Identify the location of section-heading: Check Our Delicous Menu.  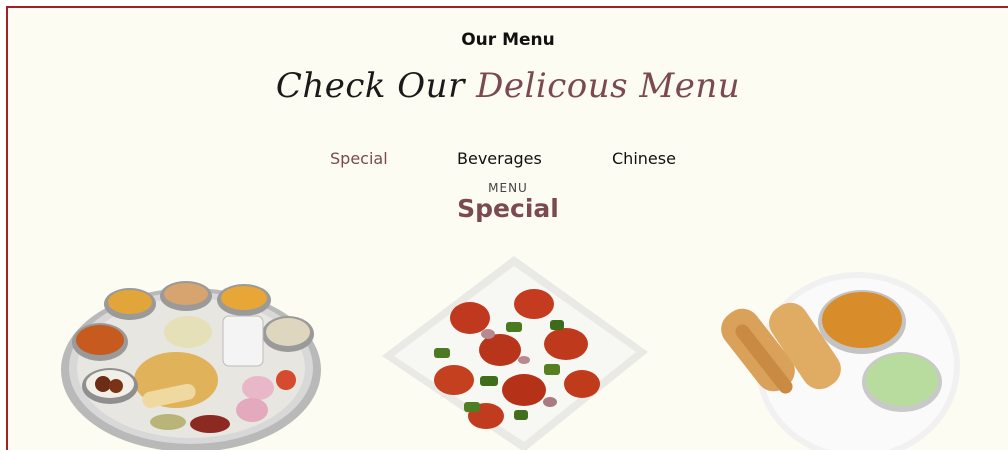
(508, 86).